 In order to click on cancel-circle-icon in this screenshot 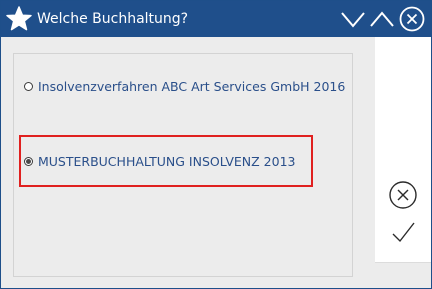, I will do `click(403, 195)`.